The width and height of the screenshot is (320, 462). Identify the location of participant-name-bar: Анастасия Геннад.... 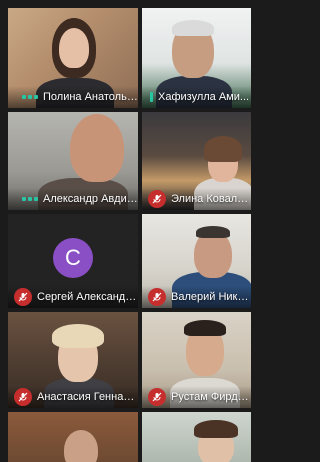
(73, 397).